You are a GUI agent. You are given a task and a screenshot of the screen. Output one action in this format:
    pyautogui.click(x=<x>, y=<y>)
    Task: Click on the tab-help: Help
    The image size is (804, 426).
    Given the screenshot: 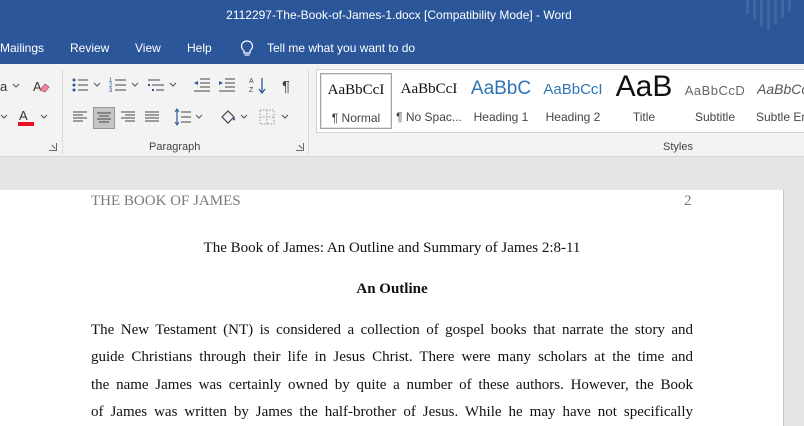 What is the action you would take?
    pyautogui.click(x=199, y=48)
    